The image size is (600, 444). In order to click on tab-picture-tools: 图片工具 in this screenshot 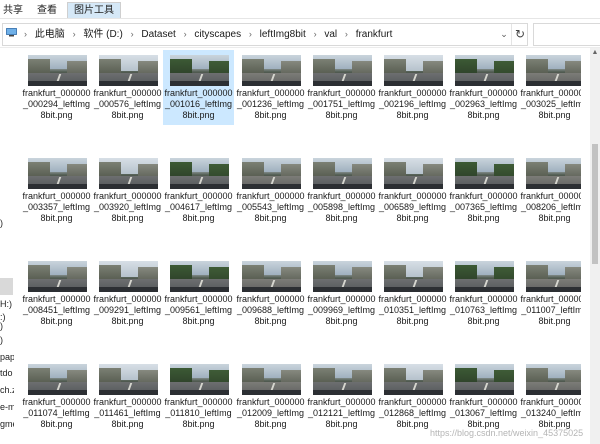, I will do `click(94, 10)`.